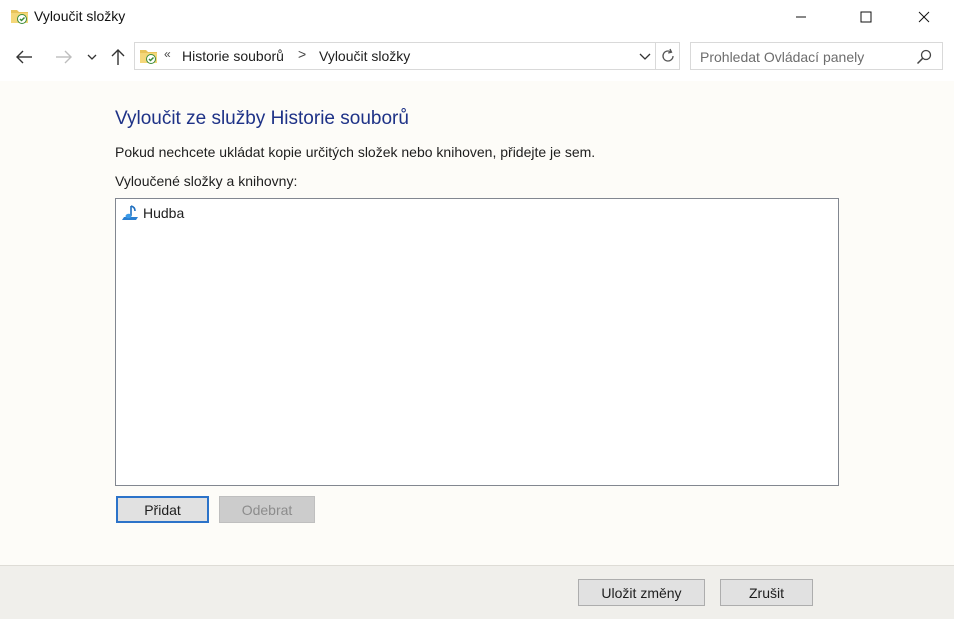 The image size is (954, 619). I want to click on close-icon, so click(924, 16).